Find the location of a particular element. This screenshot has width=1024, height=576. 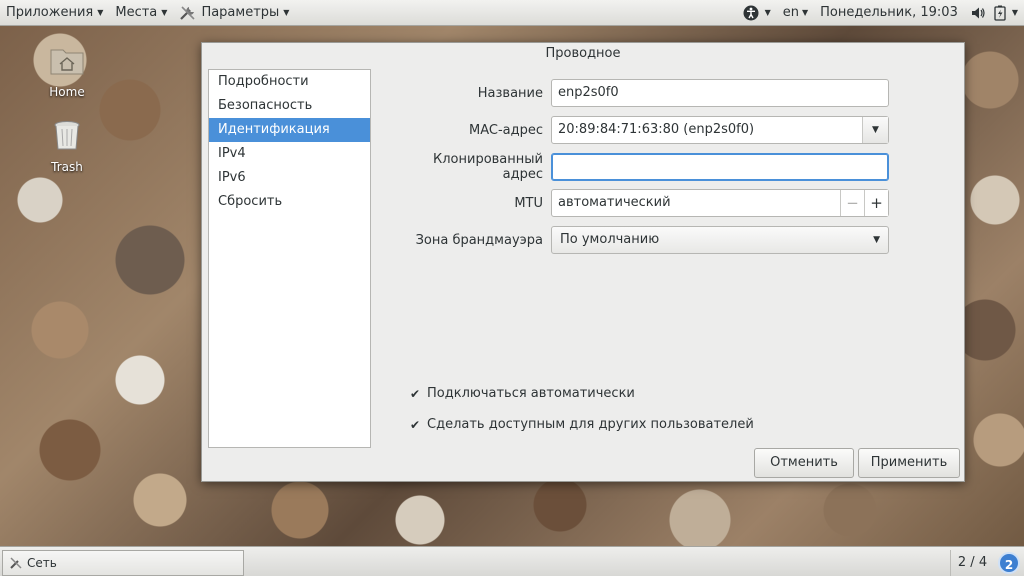

mtu-label: MTU is located at coordinates (528, 203).